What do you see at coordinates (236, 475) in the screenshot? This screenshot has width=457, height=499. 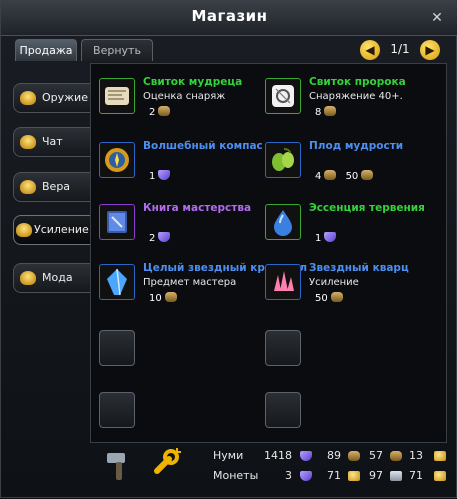 I see `coins-label: Монеты` at bounding box center [236, 475].